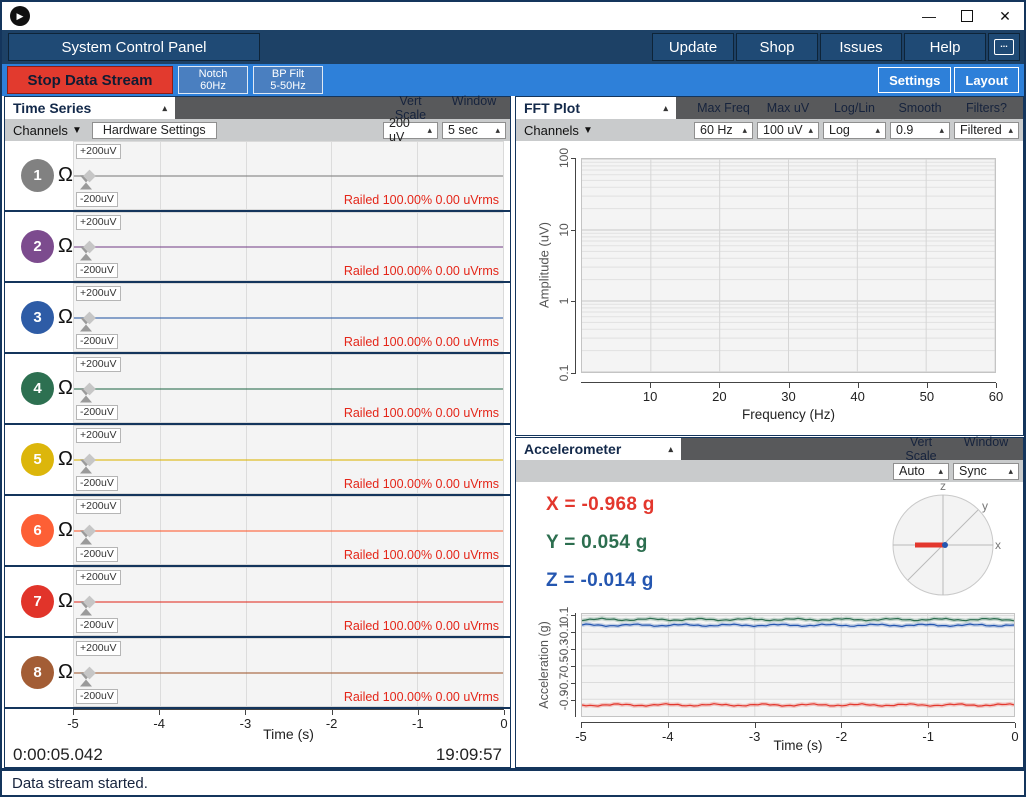 This screenshot has height=797, width=1026. I want to click on accelerometer-widget-selector: Accelerometer ▴, so click(598, 449).